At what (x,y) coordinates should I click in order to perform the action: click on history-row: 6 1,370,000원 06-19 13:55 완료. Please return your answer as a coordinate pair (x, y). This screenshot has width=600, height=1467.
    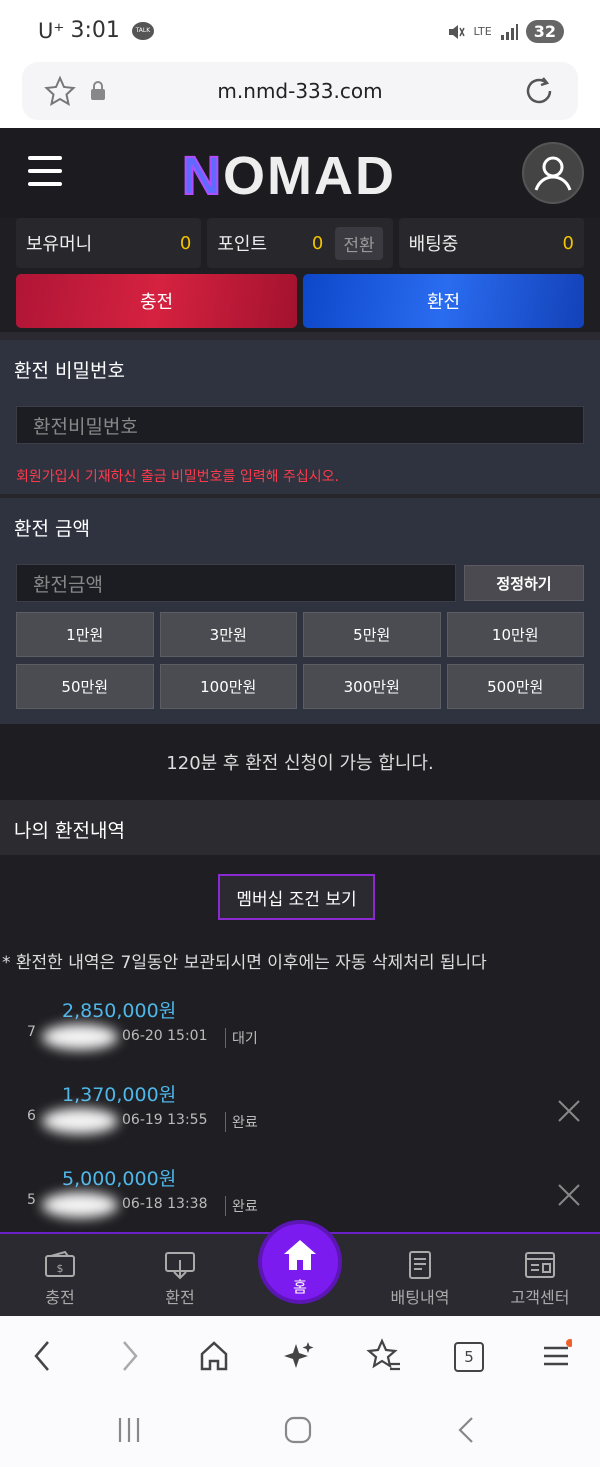
    Looking at the image, I should click on (300, 1122).